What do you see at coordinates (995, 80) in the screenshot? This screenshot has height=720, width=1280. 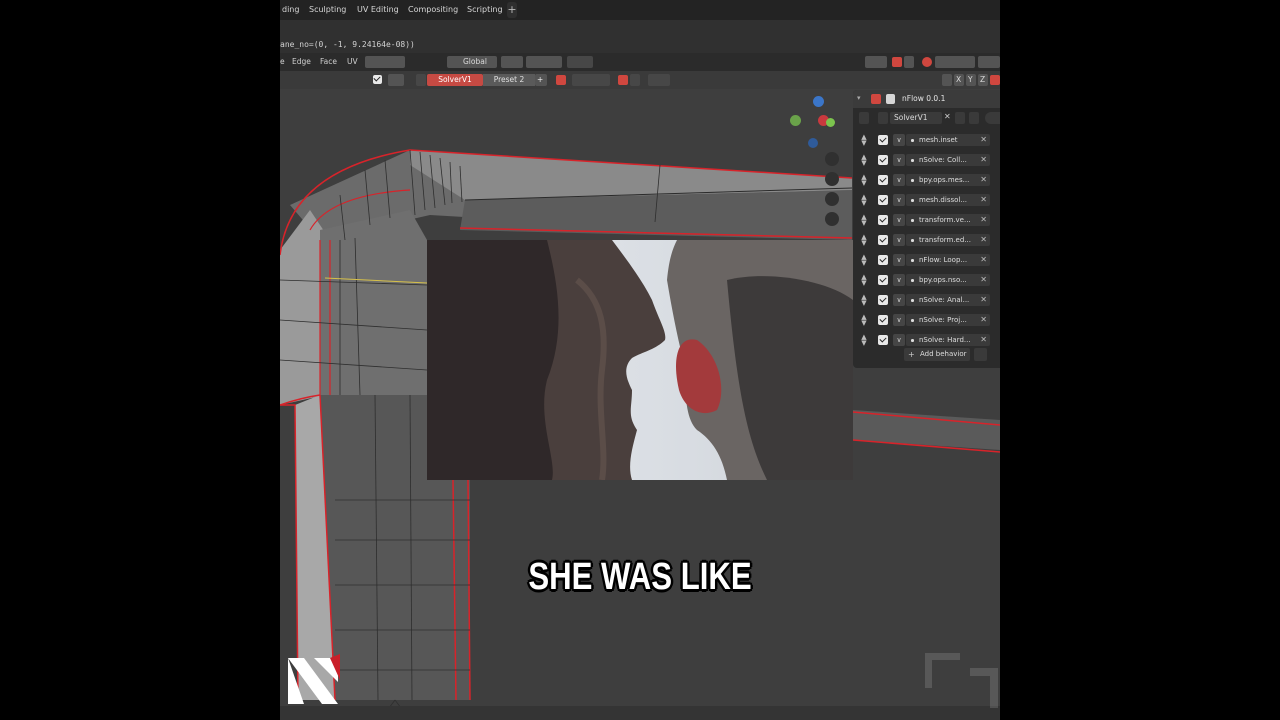 I see `axis-lock-icon` at bounding box center [995, 80].